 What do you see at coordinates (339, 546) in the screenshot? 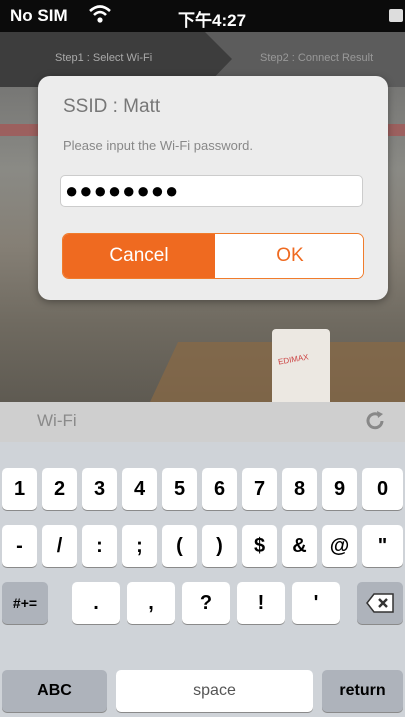
I see `key-at: @` at bounding box center [339, 546].